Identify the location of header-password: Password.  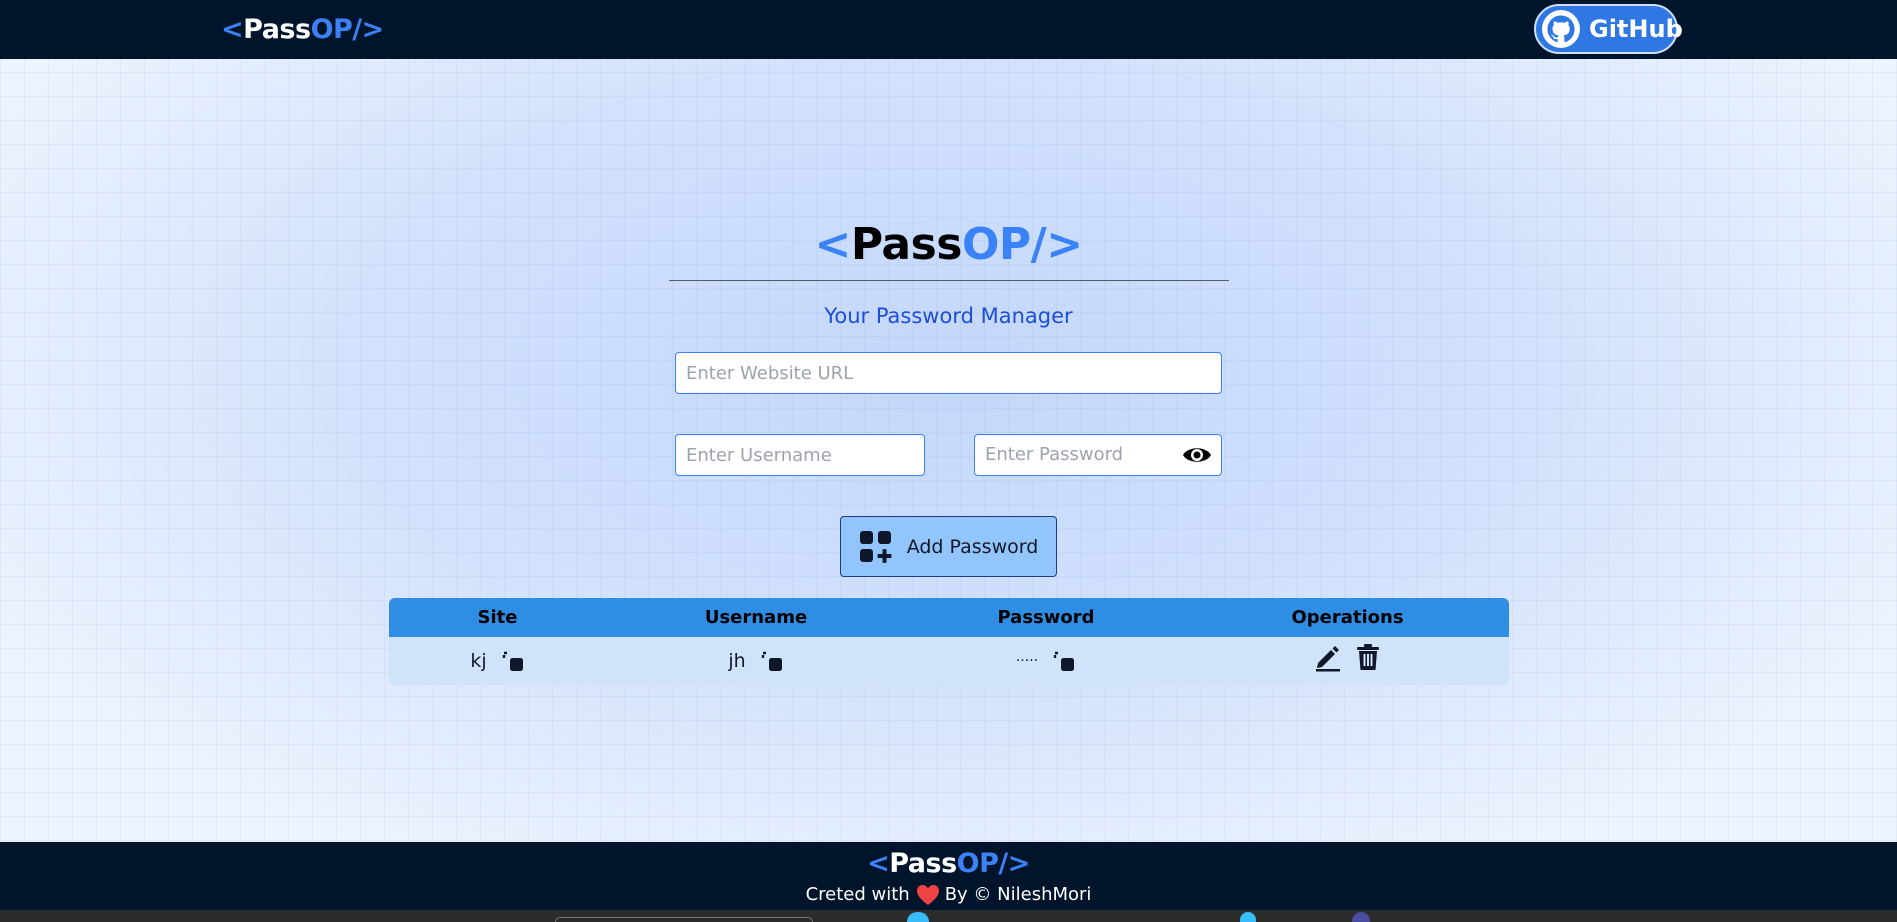
(1046, 617).